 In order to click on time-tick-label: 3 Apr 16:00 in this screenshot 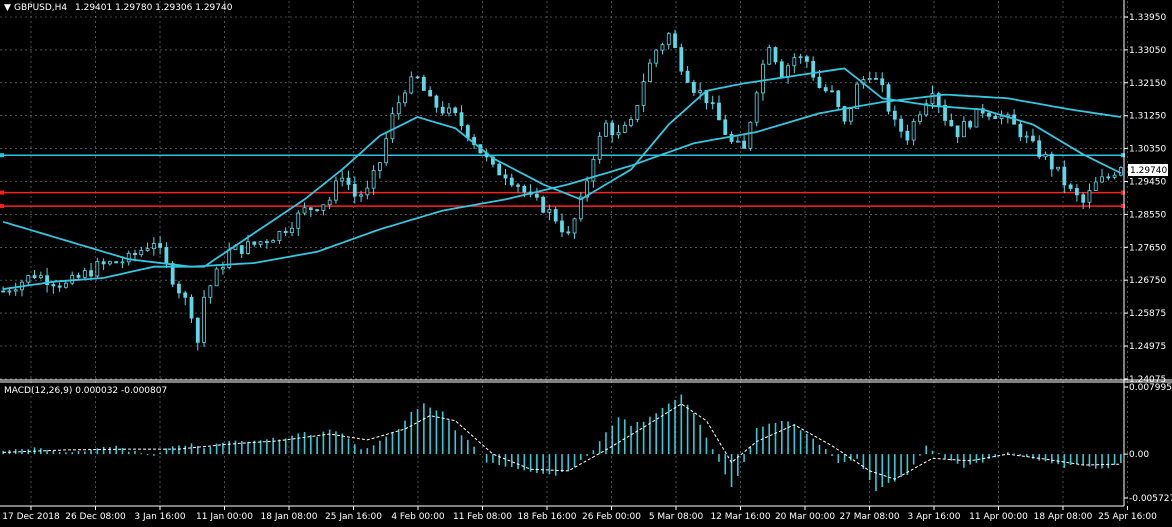, I will do `click(934, 517)`.